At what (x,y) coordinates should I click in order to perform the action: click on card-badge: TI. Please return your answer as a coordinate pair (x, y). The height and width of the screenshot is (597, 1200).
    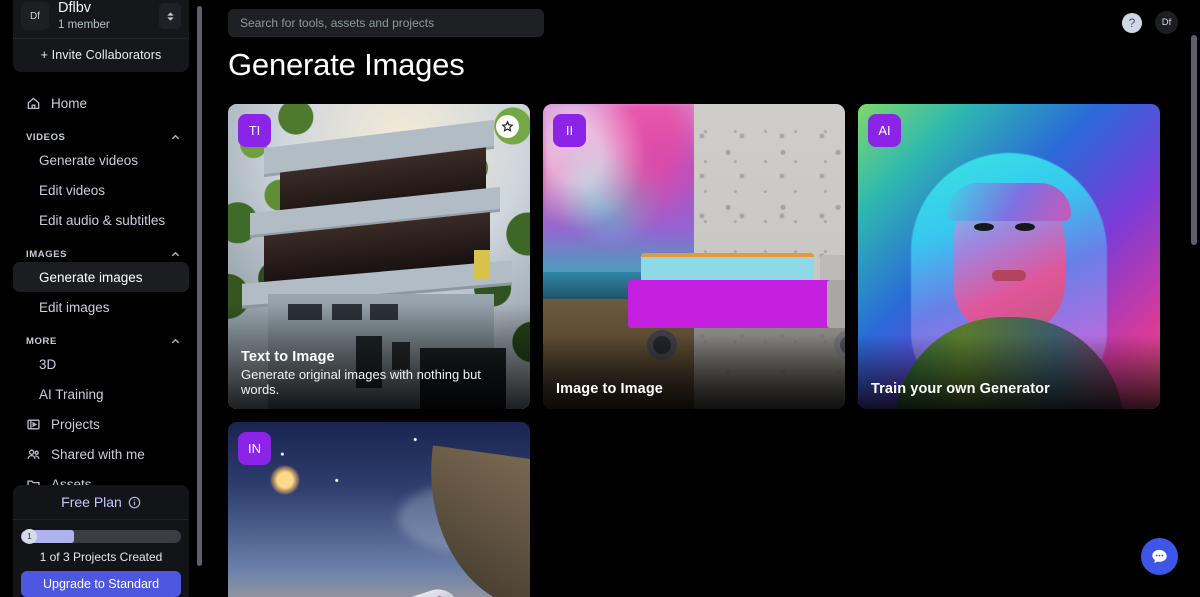
    Looking at the image, I should click on (254, 130).